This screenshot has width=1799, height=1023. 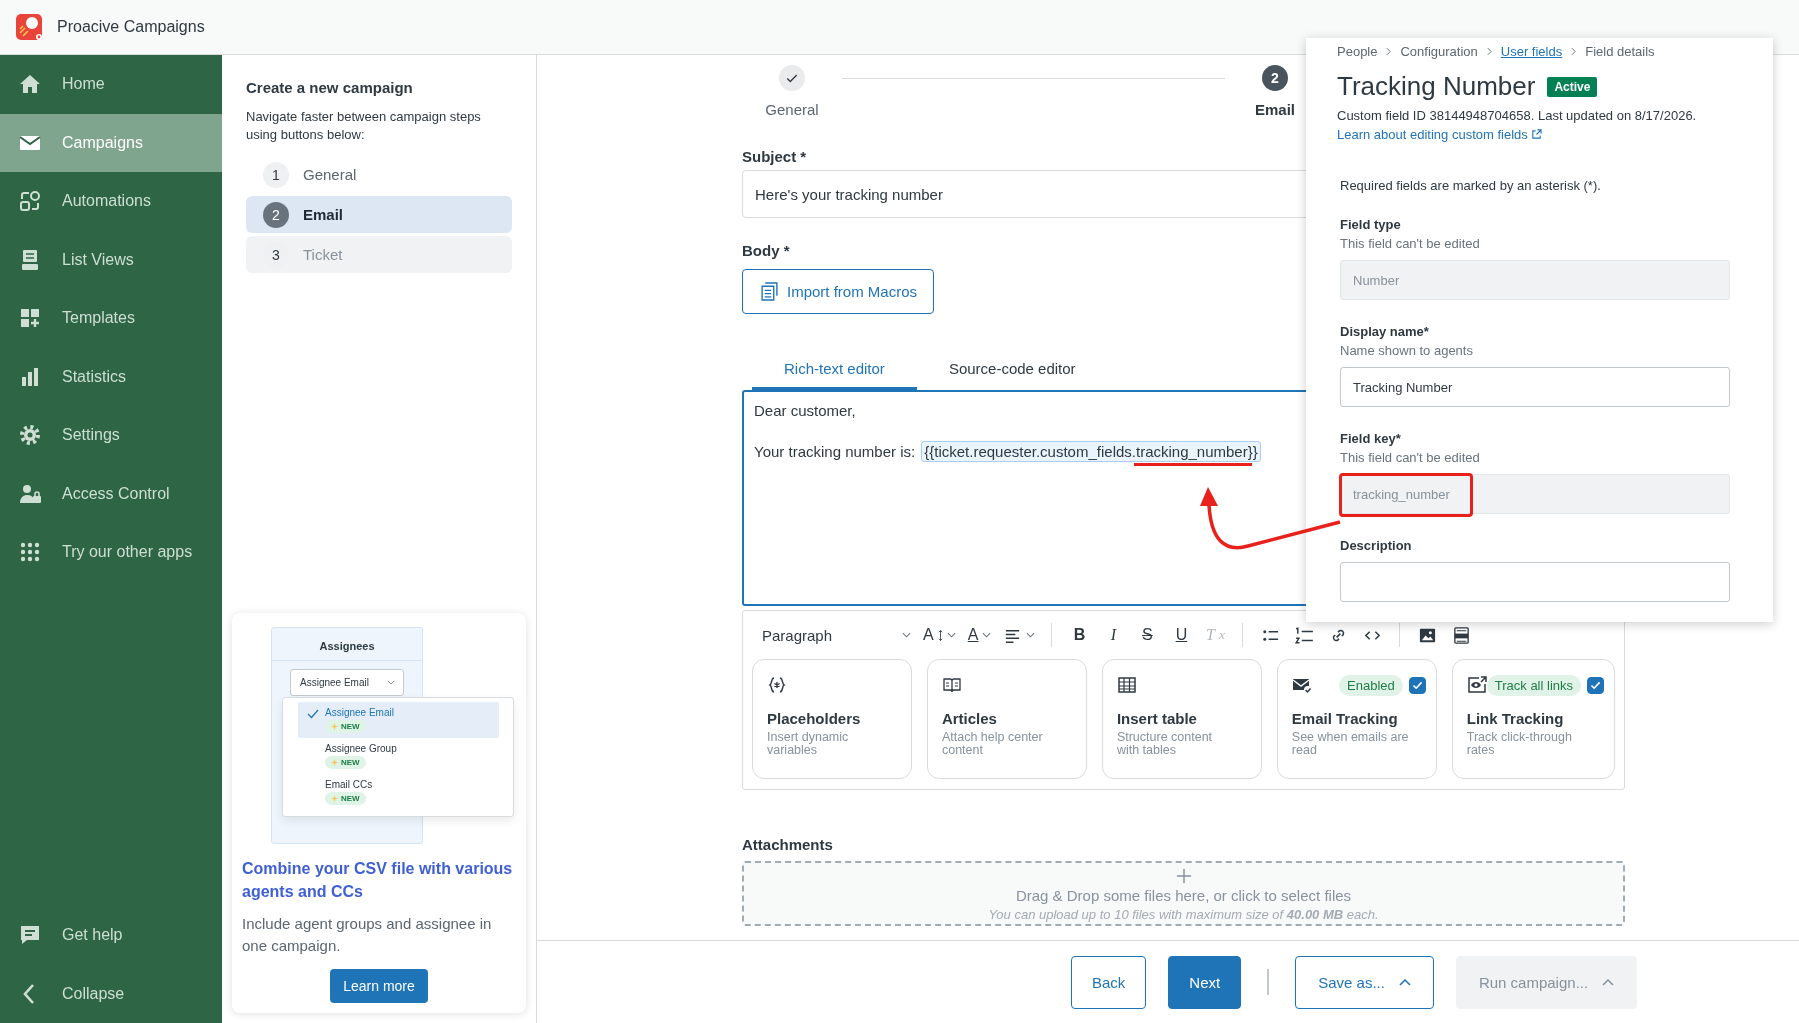 I want to click on feature-card: Track all links Link Tracking Track click-through rates, so click(x=1533, y=719).